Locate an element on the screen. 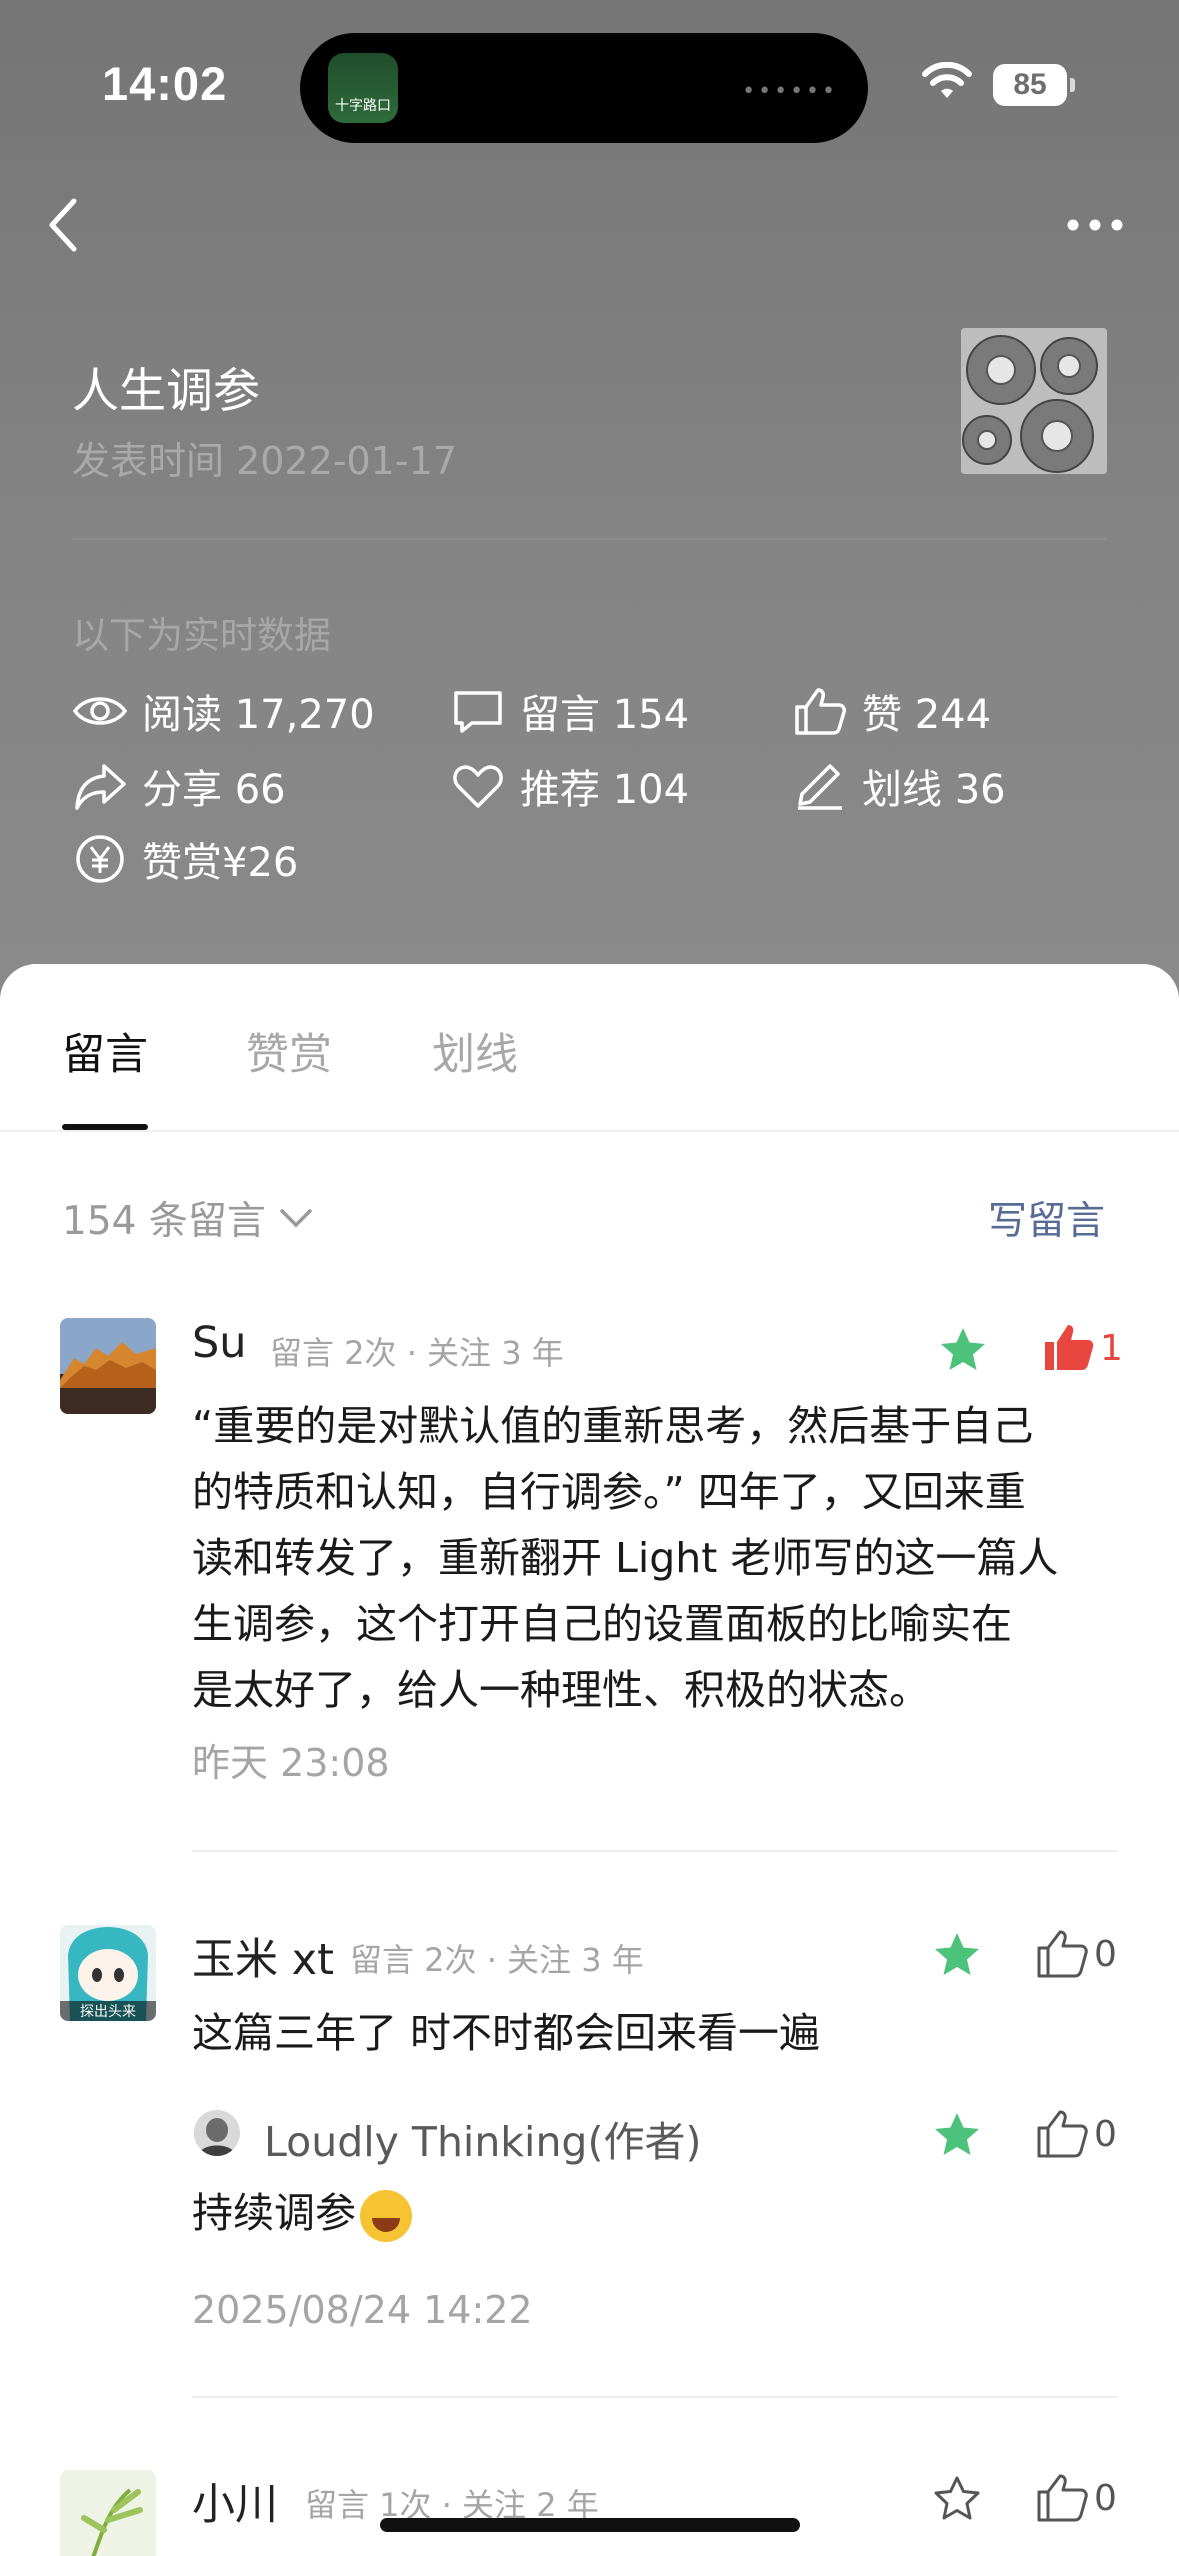 The image size is (1179, 2556). stat-comments-label: 留言 154 is located at coordinates (605, 715).